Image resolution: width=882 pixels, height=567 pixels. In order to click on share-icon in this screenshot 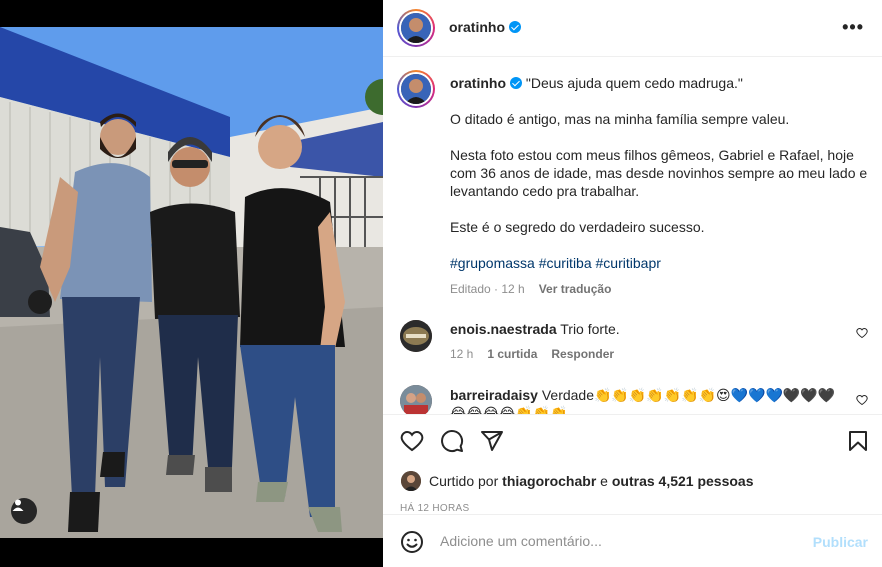, I will do `click(492, 441)`.